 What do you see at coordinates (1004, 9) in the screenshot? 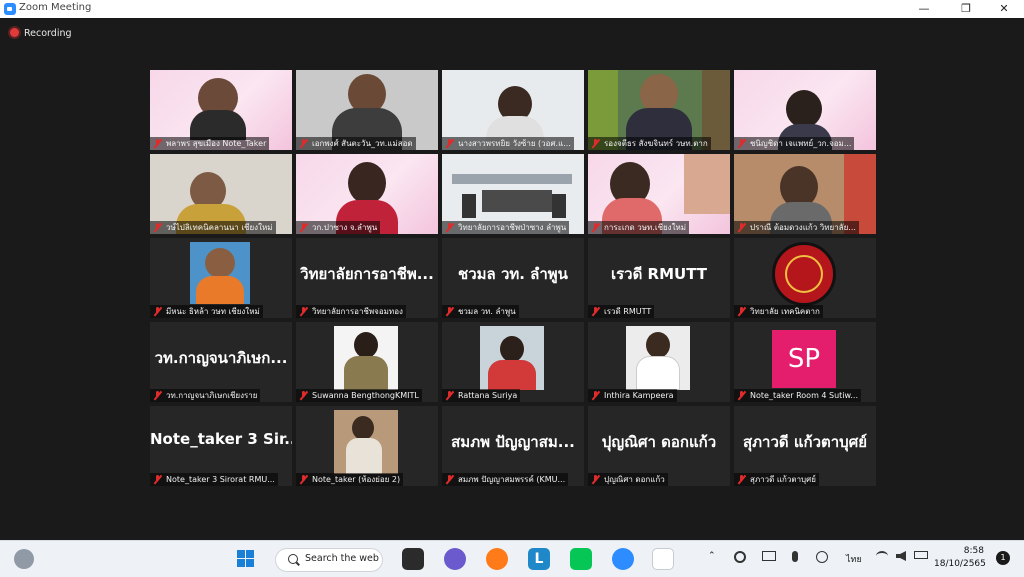
I see `close-button: ✕` at bounding box center [1004, 9].